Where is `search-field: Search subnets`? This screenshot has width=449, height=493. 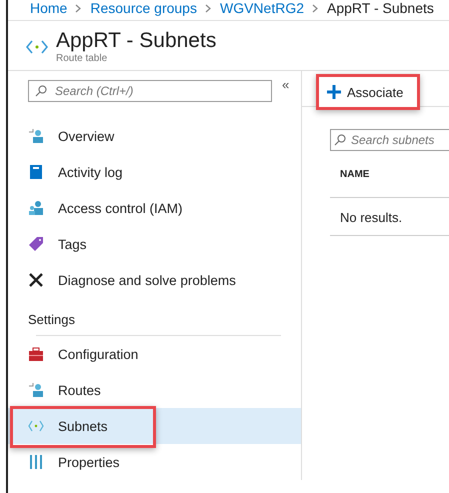
search-field: Search subnets is located at coordinates (389, 140).